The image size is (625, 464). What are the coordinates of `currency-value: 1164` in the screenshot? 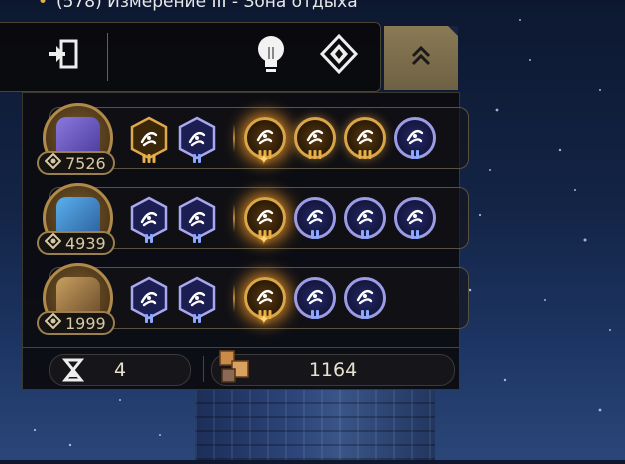 It's located at (333, 370).